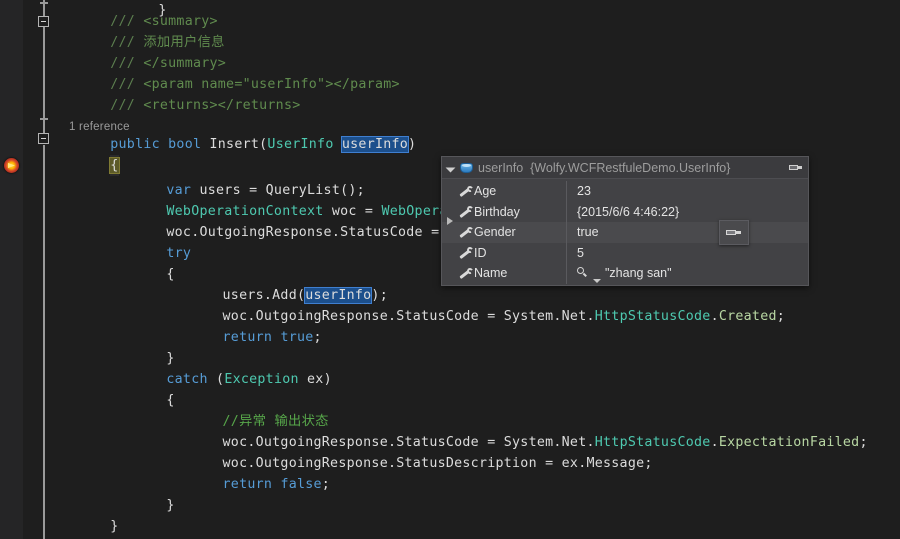 This screenshot has height=539, width=900. I want to click on code-token: ExpectationFailed, so click(789, 442).